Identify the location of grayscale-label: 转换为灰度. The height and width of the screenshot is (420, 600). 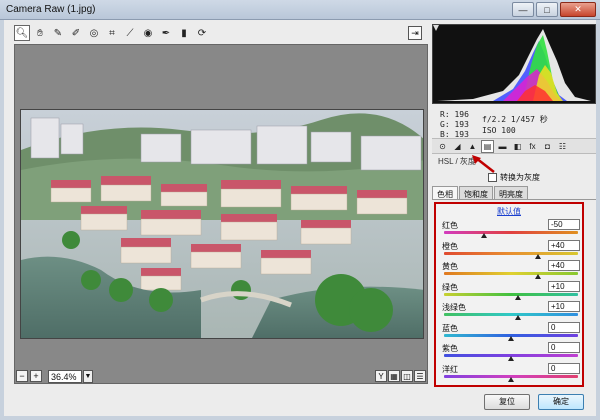
(520, 177).